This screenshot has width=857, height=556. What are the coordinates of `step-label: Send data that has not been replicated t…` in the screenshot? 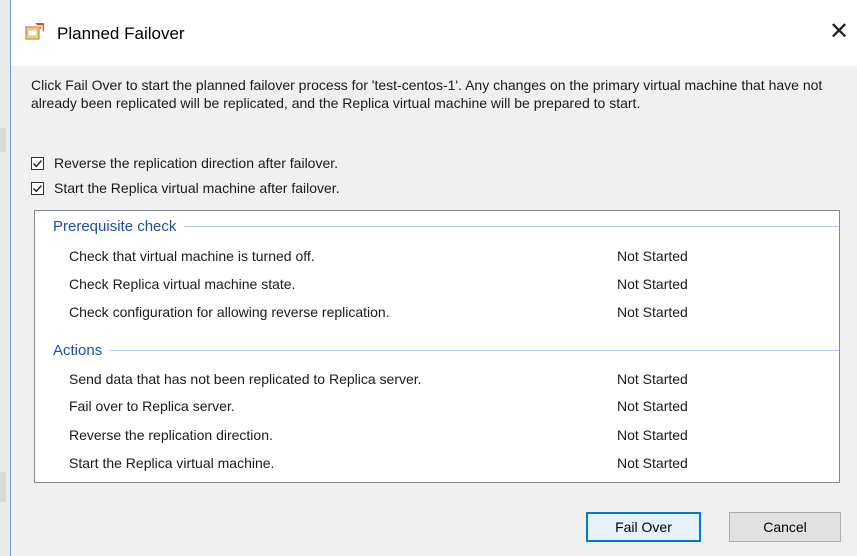 It's located at (245, 379).